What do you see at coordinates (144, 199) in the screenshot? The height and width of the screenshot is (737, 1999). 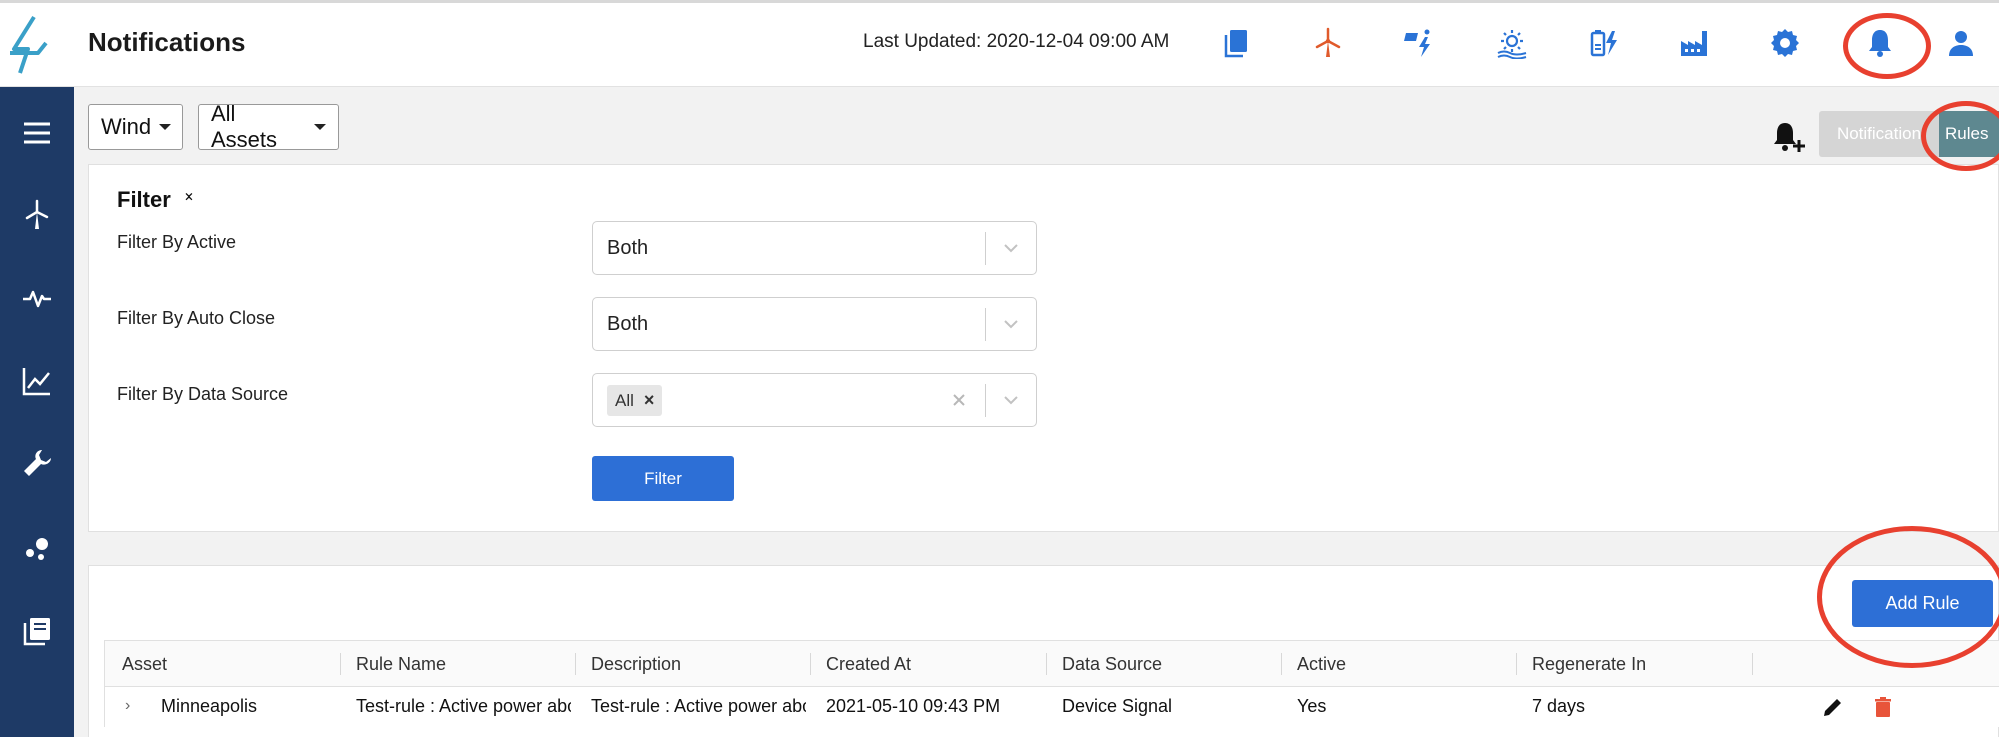 I see `filter-title: Filter` at bounding box center [144, 199].